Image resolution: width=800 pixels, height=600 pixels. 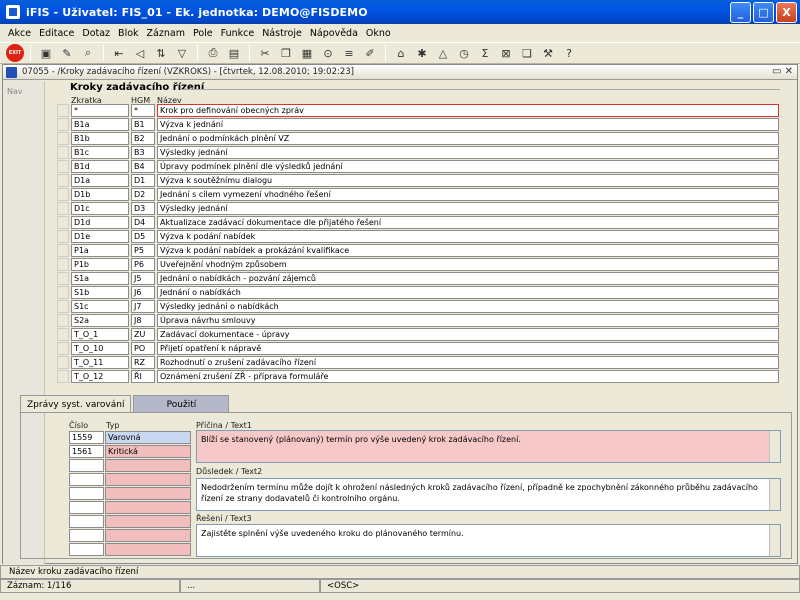 I want to click on cell-hgm: D4, so click(x=143, y=222).